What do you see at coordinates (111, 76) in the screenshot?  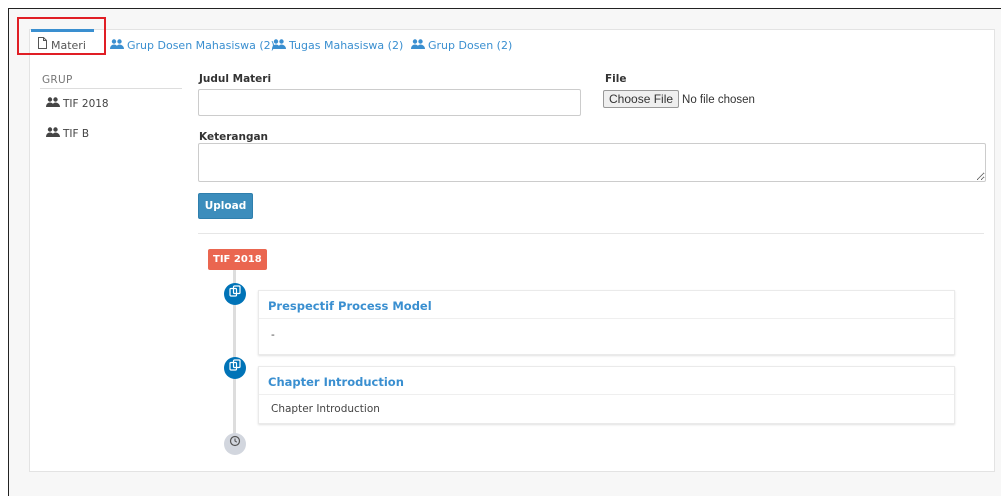 I see `sidebar-heading: GRUP` at bounding box center [111, 76].